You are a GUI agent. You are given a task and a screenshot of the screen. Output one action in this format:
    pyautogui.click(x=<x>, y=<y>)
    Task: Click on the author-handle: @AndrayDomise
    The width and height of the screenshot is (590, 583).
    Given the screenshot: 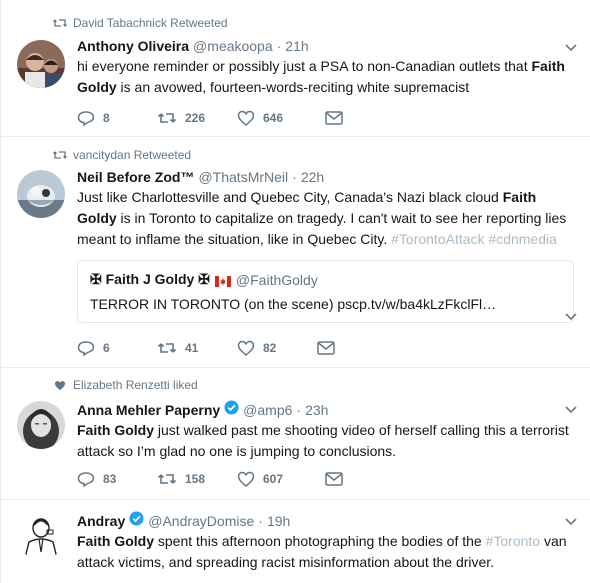 What is the action you would take?
    pyautogui.click(x=201, y=521)
    